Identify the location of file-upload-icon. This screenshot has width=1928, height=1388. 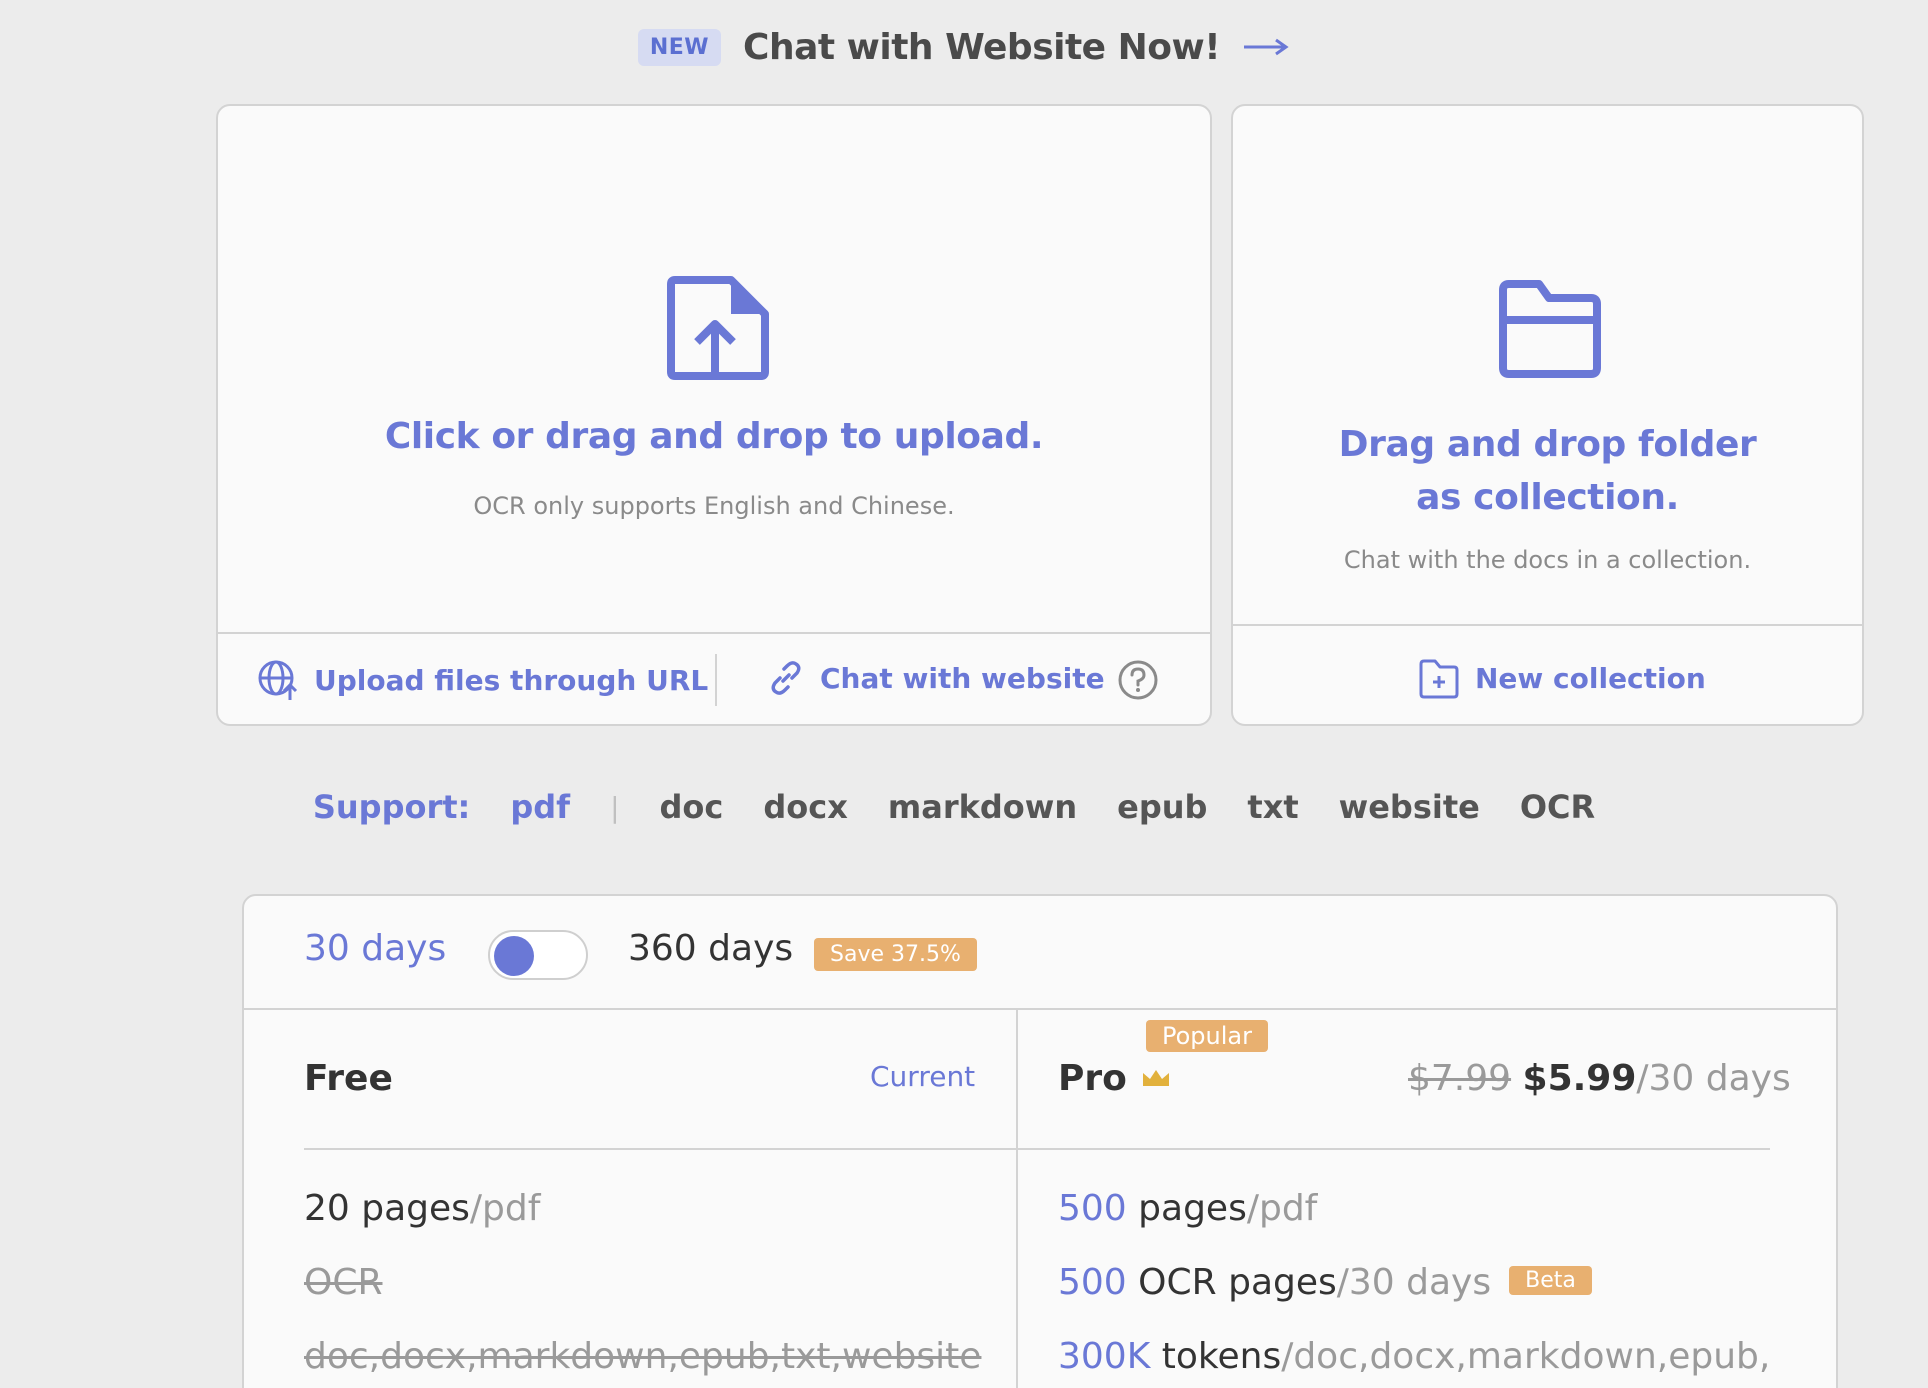
(718, 328).